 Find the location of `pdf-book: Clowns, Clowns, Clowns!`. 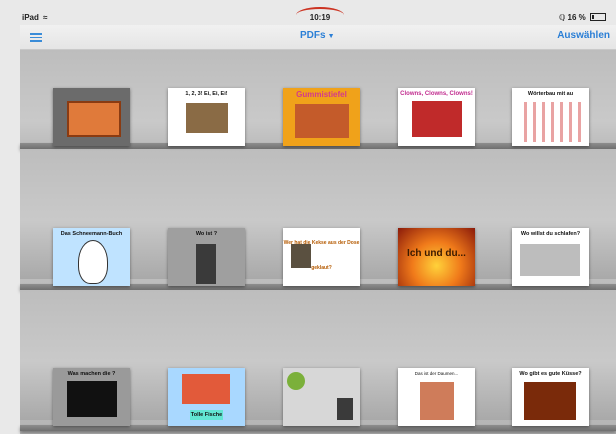

pdf-book: Clowns, Clowns, Clowns! is located at coordinates (436, 117).